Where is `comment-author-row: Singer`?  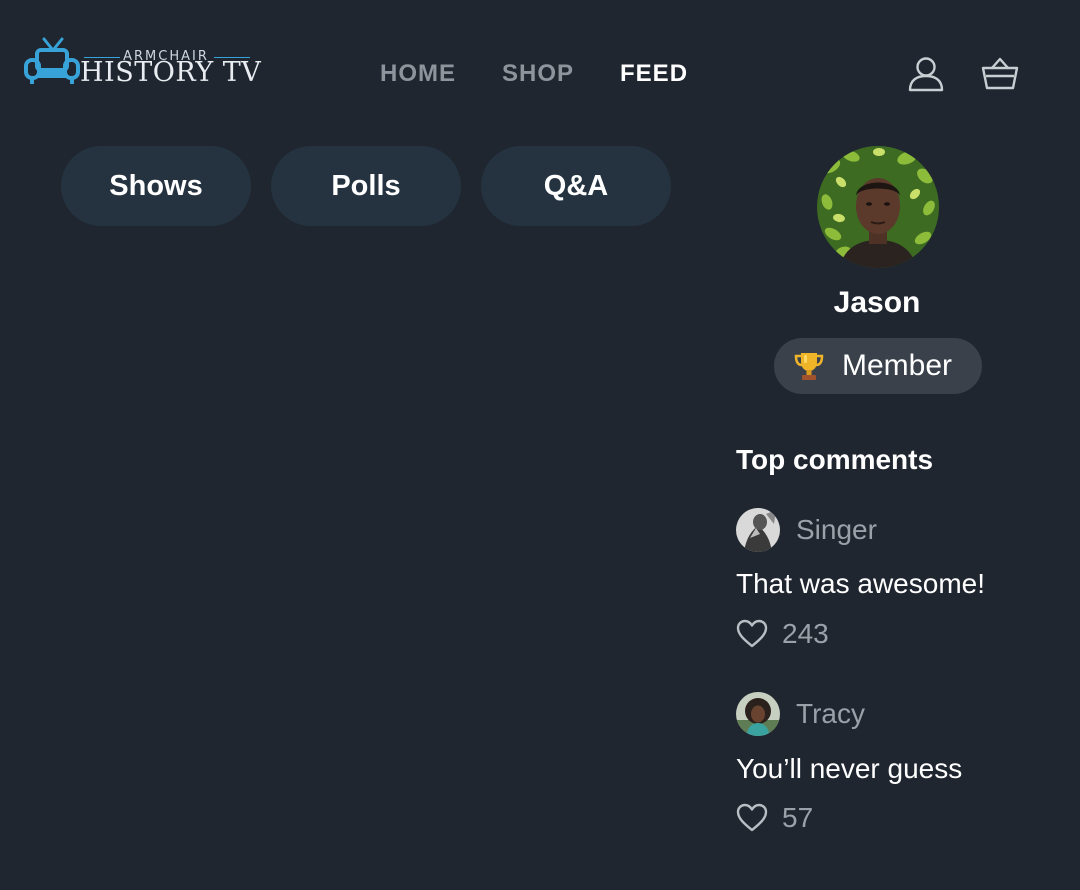 comment-author-row: Singer is located at coordinates (806, 530).